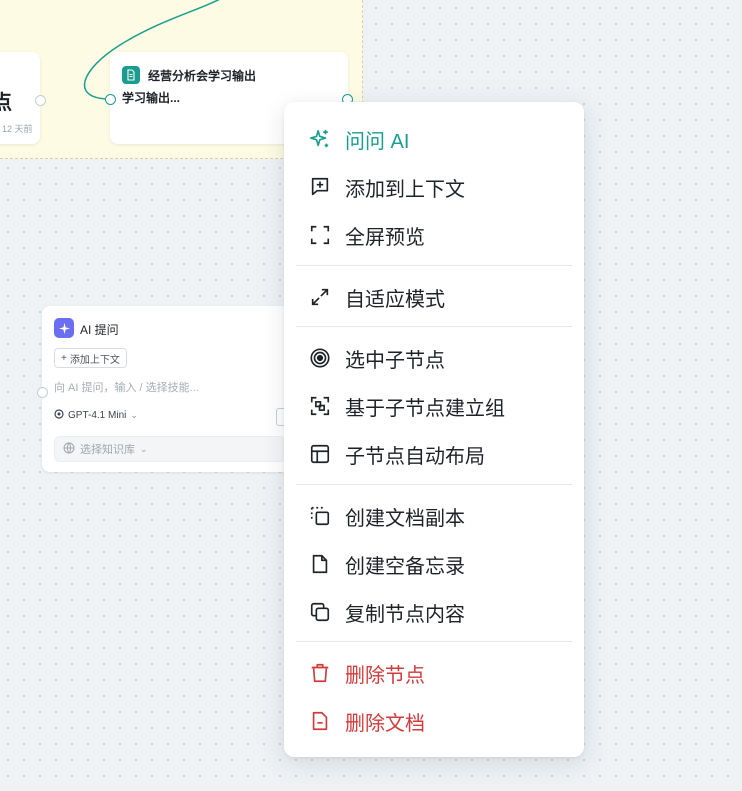 This screenshot has height=791, width=742. Describe the element at coordinates (395, 360) in the screenshot. I see `menu-label: 选中子节点` at that location.